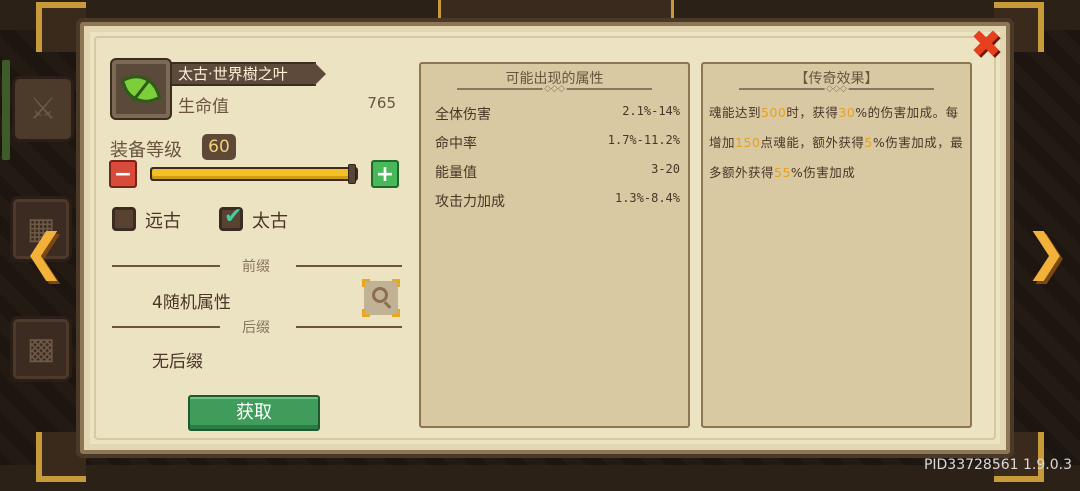 This screenshot has height=491, width=1080. Describe the element at coordinates (270, 221) in the screenshot. I see `filter-label-primordial: 太古` at that location.